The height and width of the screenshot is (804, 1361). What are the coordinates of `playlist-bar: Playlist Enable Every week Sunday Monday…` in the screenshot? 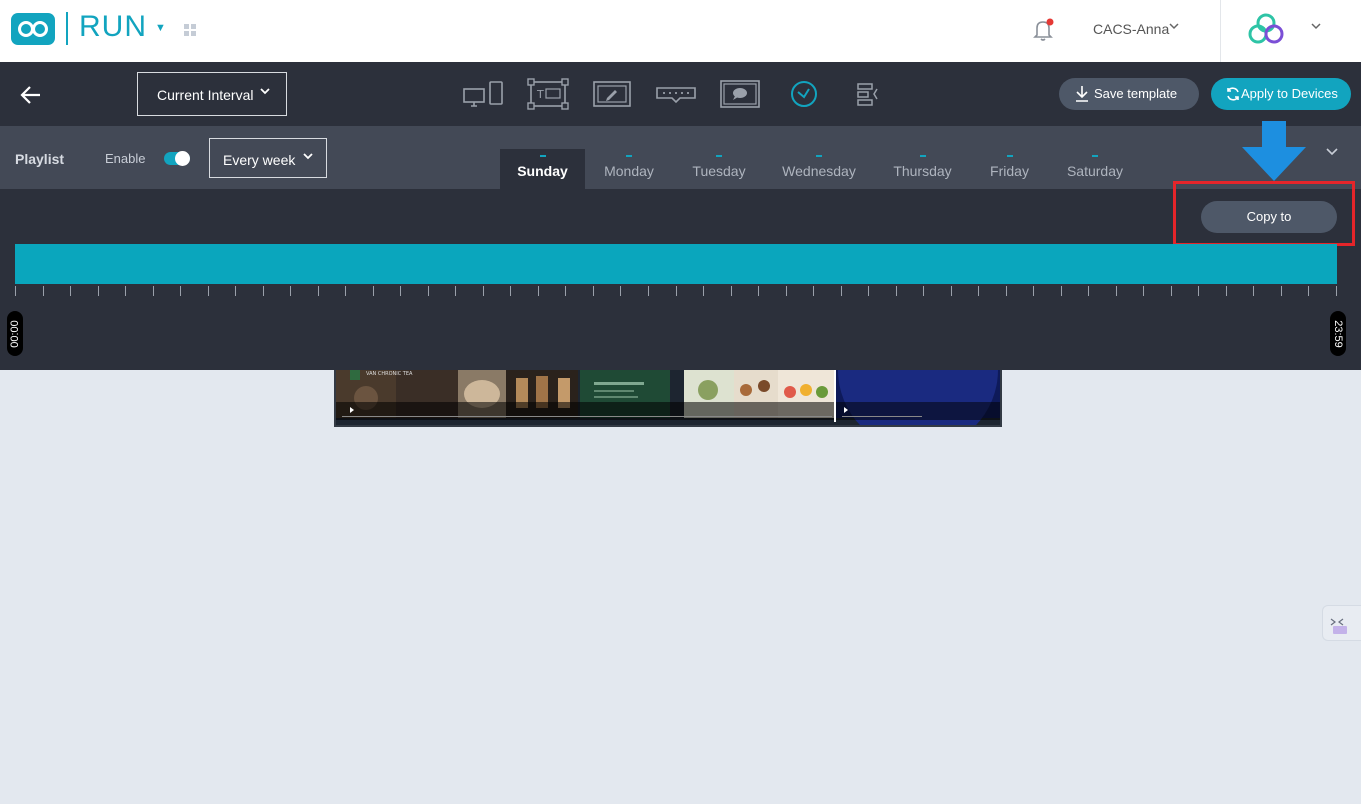 It's located at (680, 157).